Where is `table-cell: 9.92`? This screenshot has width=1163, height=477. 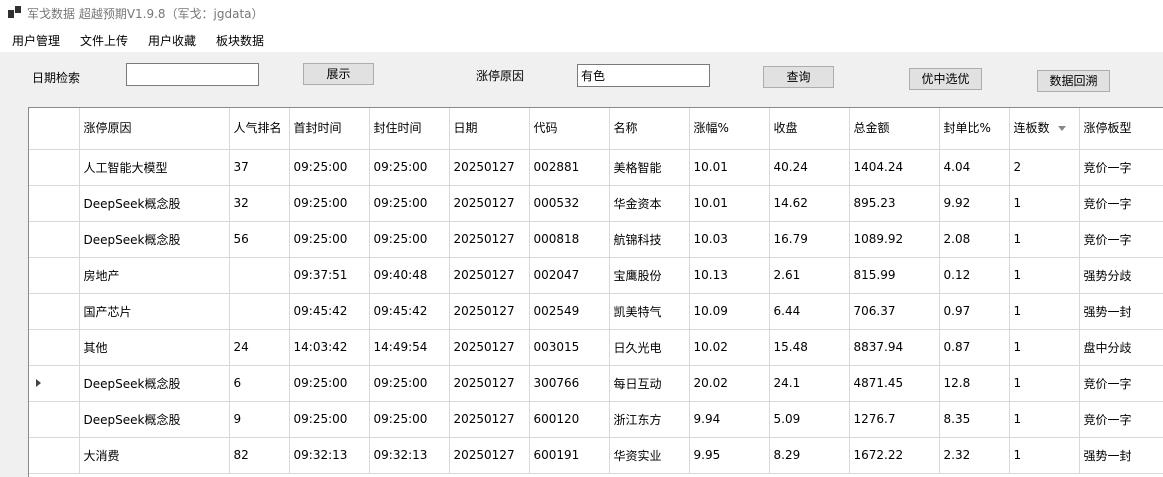 table-cell: 9.92 is located at coordinates (974, 203).